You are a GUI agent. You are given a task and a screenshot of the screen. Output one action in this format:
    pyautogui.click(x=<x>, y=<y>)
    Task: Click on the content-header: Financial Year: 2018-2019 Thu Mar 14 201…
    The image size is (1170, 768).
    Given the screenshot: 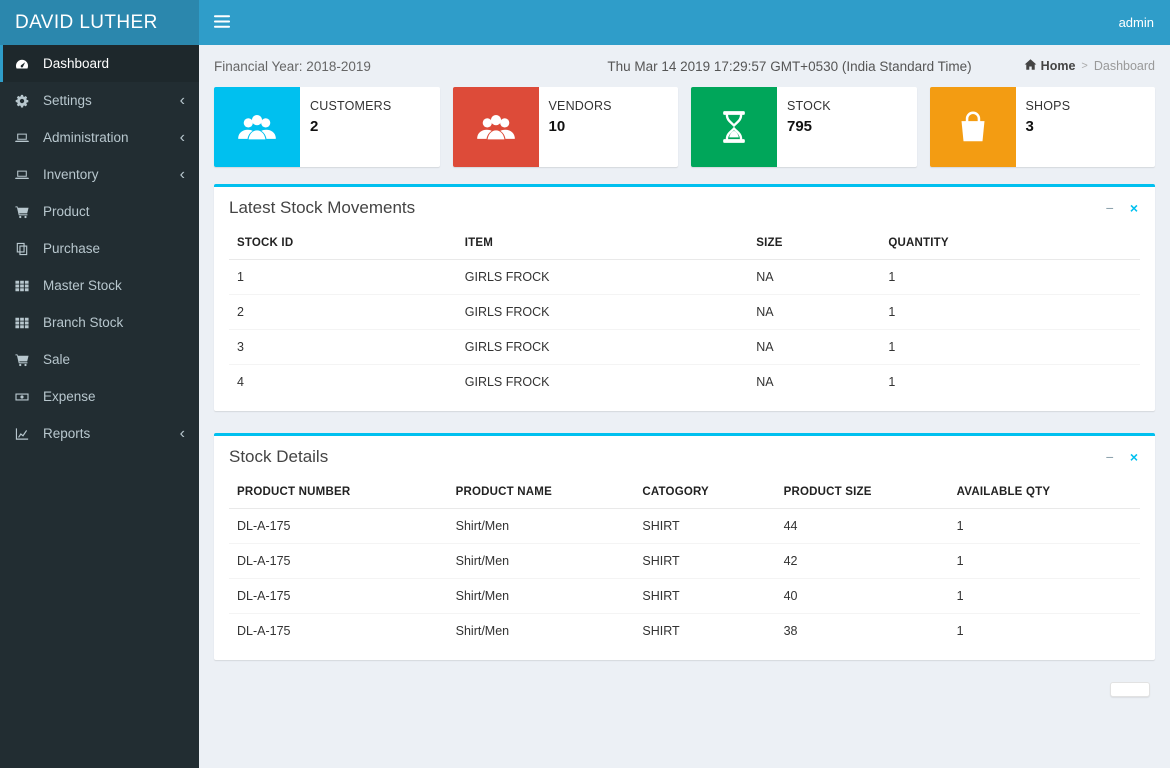 What is the action you would take?
    pyautogui.click(x=684, y=64)
    